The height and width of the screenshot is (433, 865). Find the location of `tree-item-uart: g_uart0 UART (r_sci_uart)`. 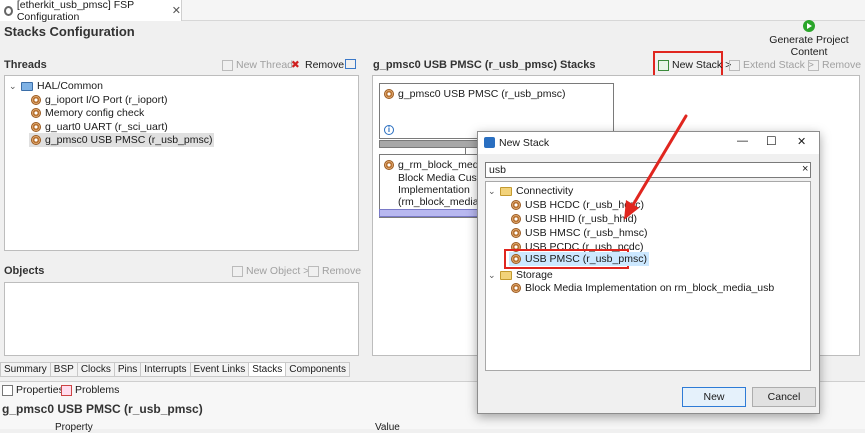

tree-item-uart: g_uart0 UART (r_sci_uart) is located at coordinates (99, 127).